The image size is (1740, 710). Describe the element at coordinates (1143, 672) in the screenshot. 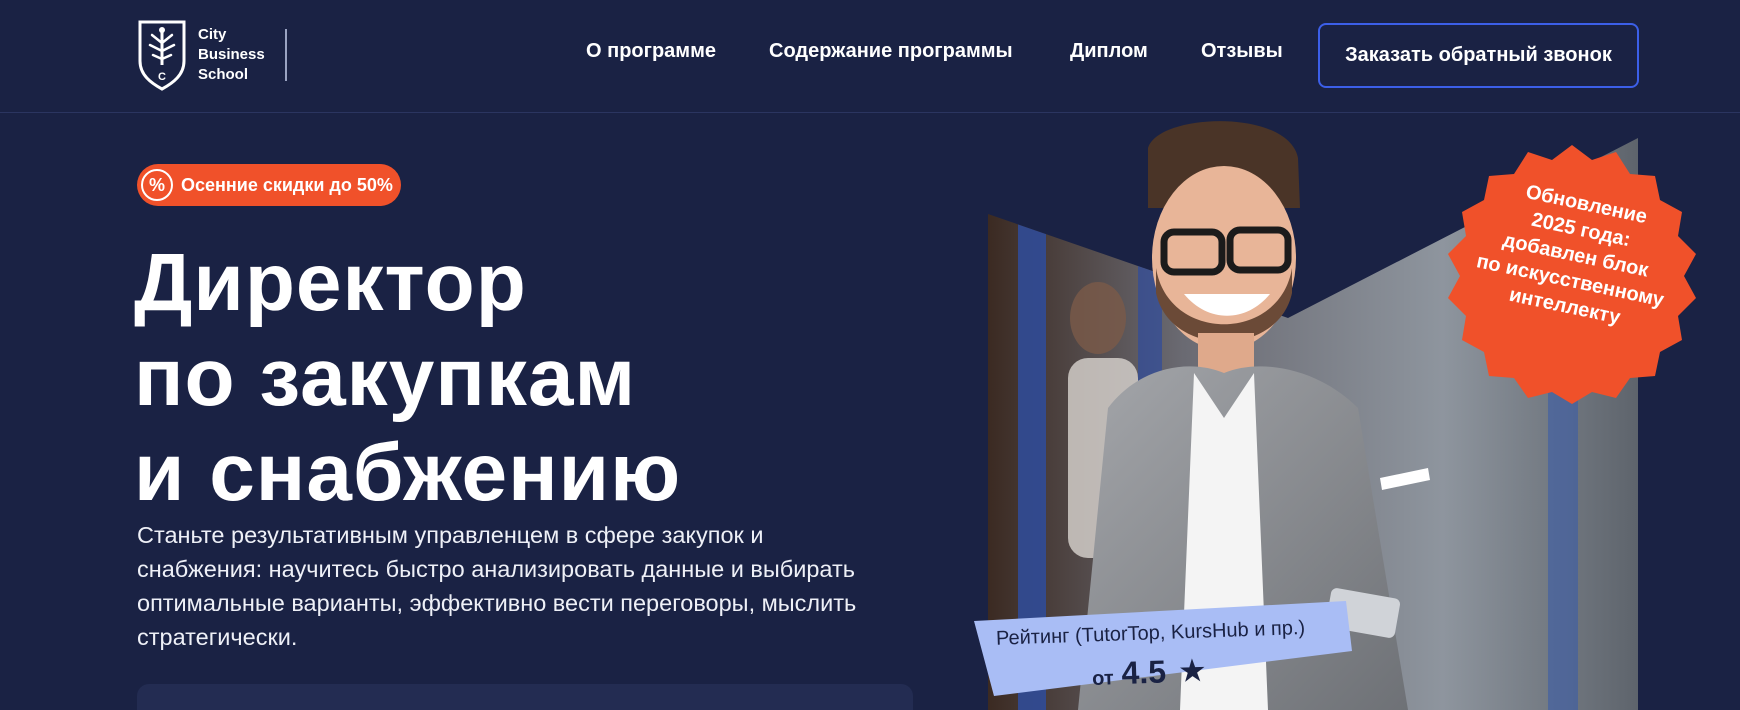

I see `rating-number: 4.5` at that location.